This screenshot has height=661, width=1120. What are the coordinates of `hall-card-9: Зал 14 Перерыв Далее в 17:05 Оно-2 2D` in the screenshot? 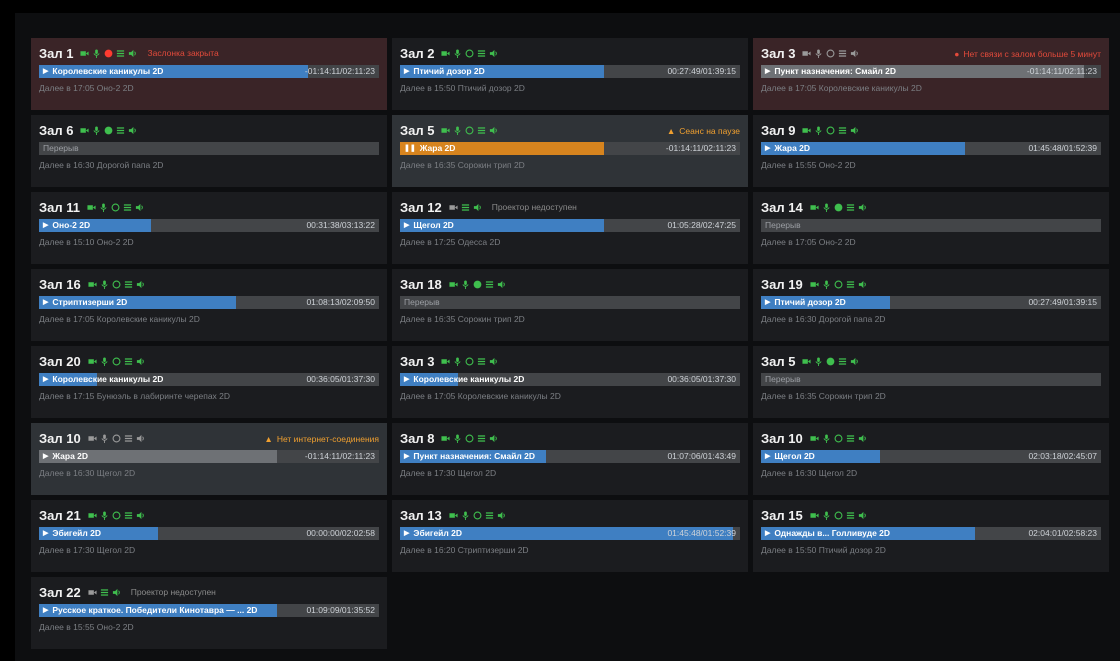 It's located at (931, 228).